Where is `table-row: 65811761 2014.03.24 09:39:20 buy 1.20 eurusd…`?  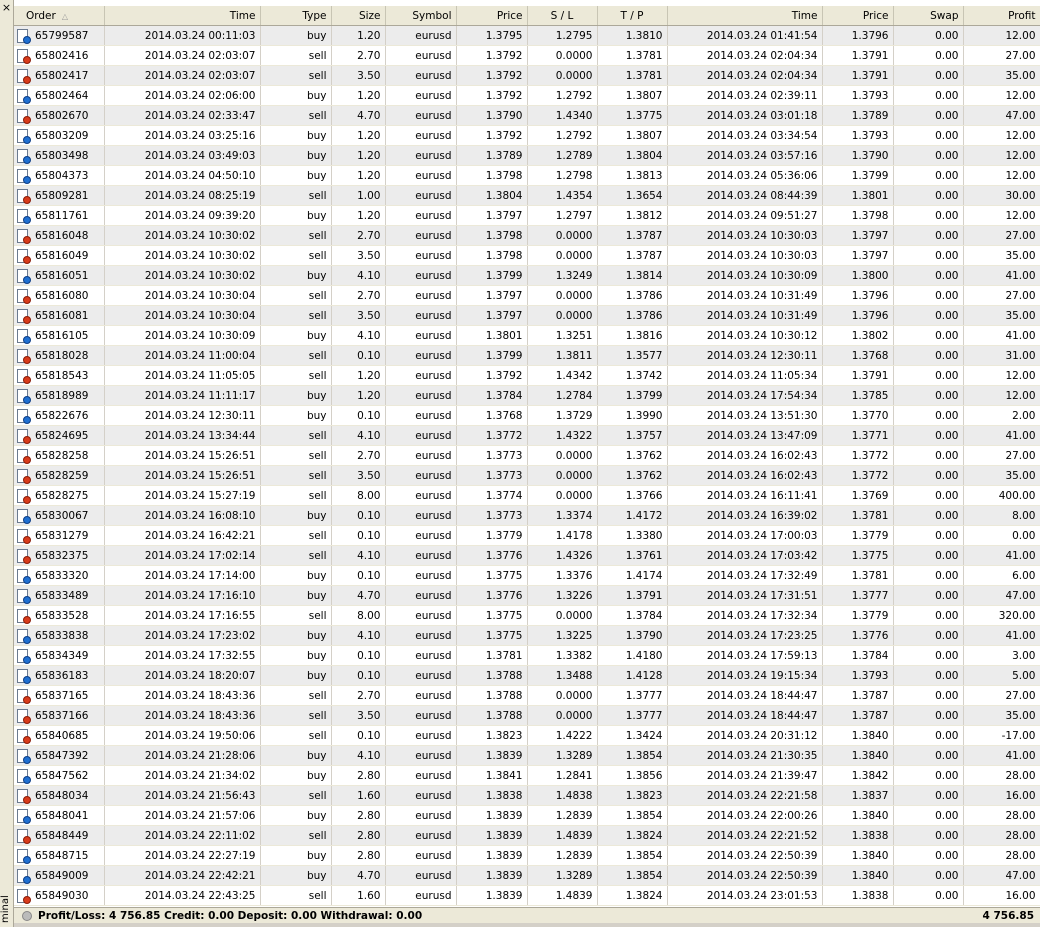
table-row: 65811761 2014.03.24 09:39:20 buy 1.20 eurusd… is located at coordinates (527, 215).